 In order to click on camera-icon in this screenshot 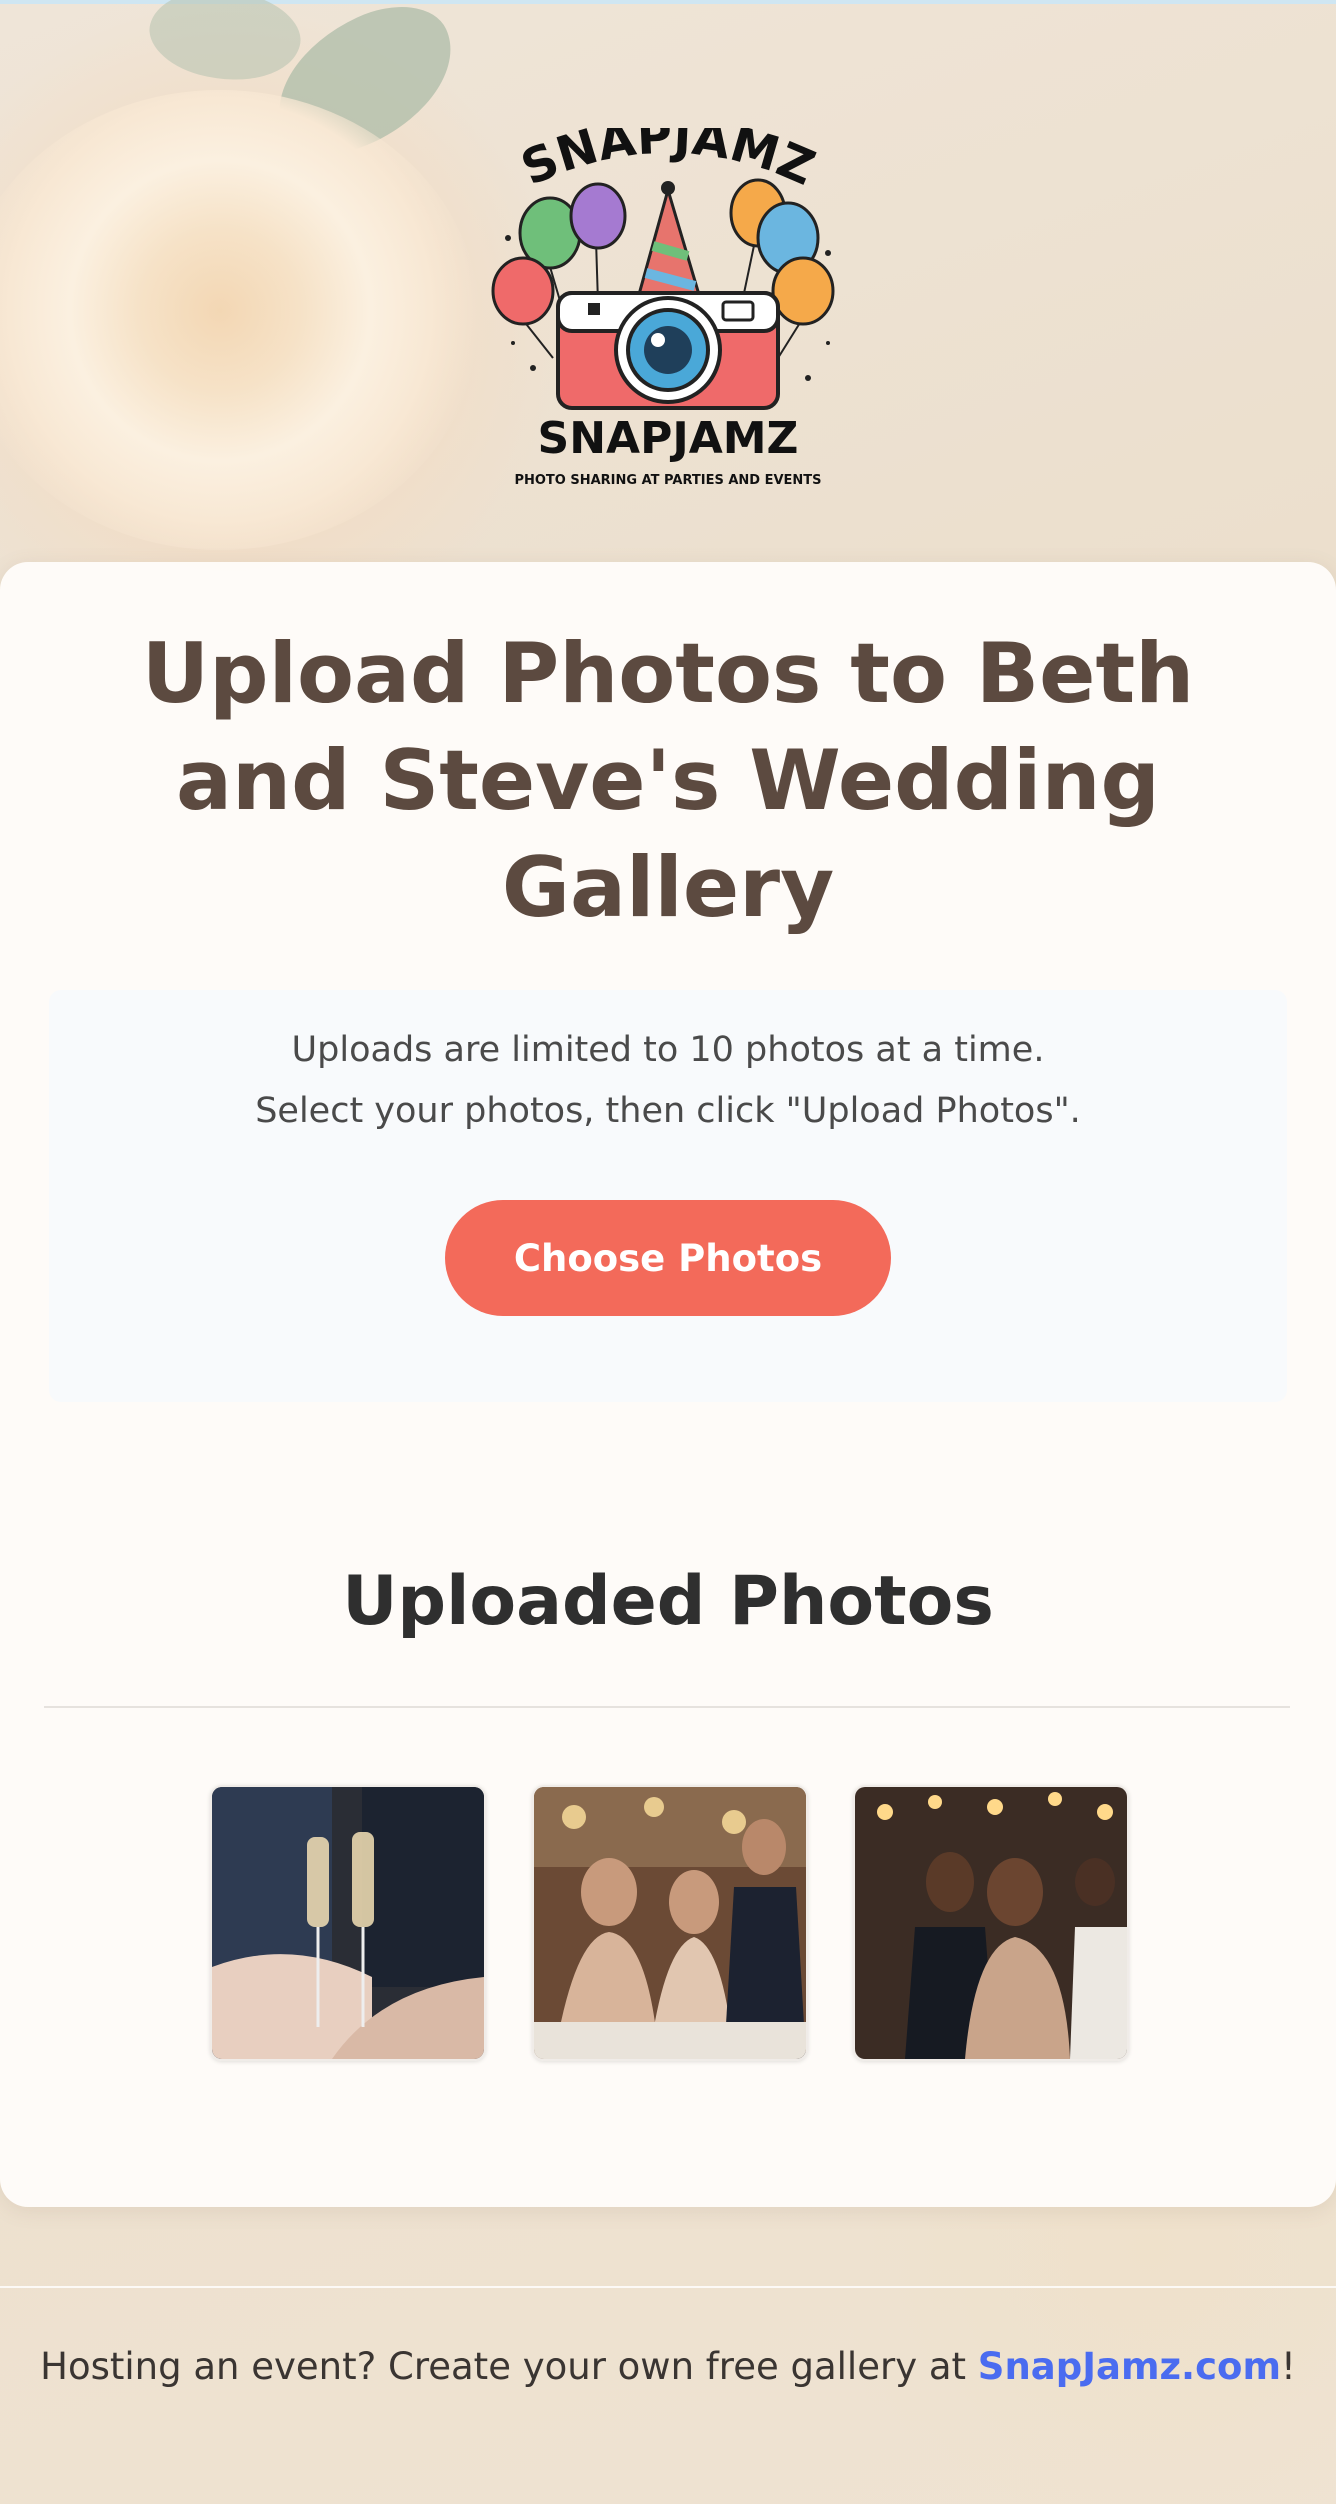, I will do `click(668, 350)`.